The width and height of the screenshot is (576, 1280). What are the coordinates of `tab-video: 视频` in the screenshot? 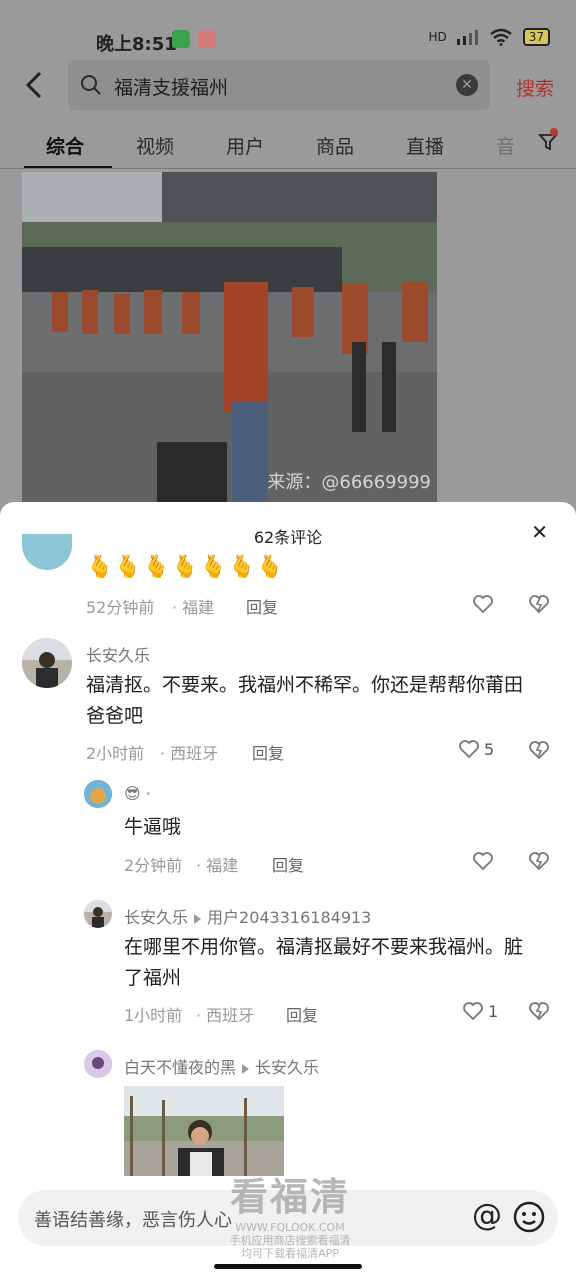 It's located at (155, 145).